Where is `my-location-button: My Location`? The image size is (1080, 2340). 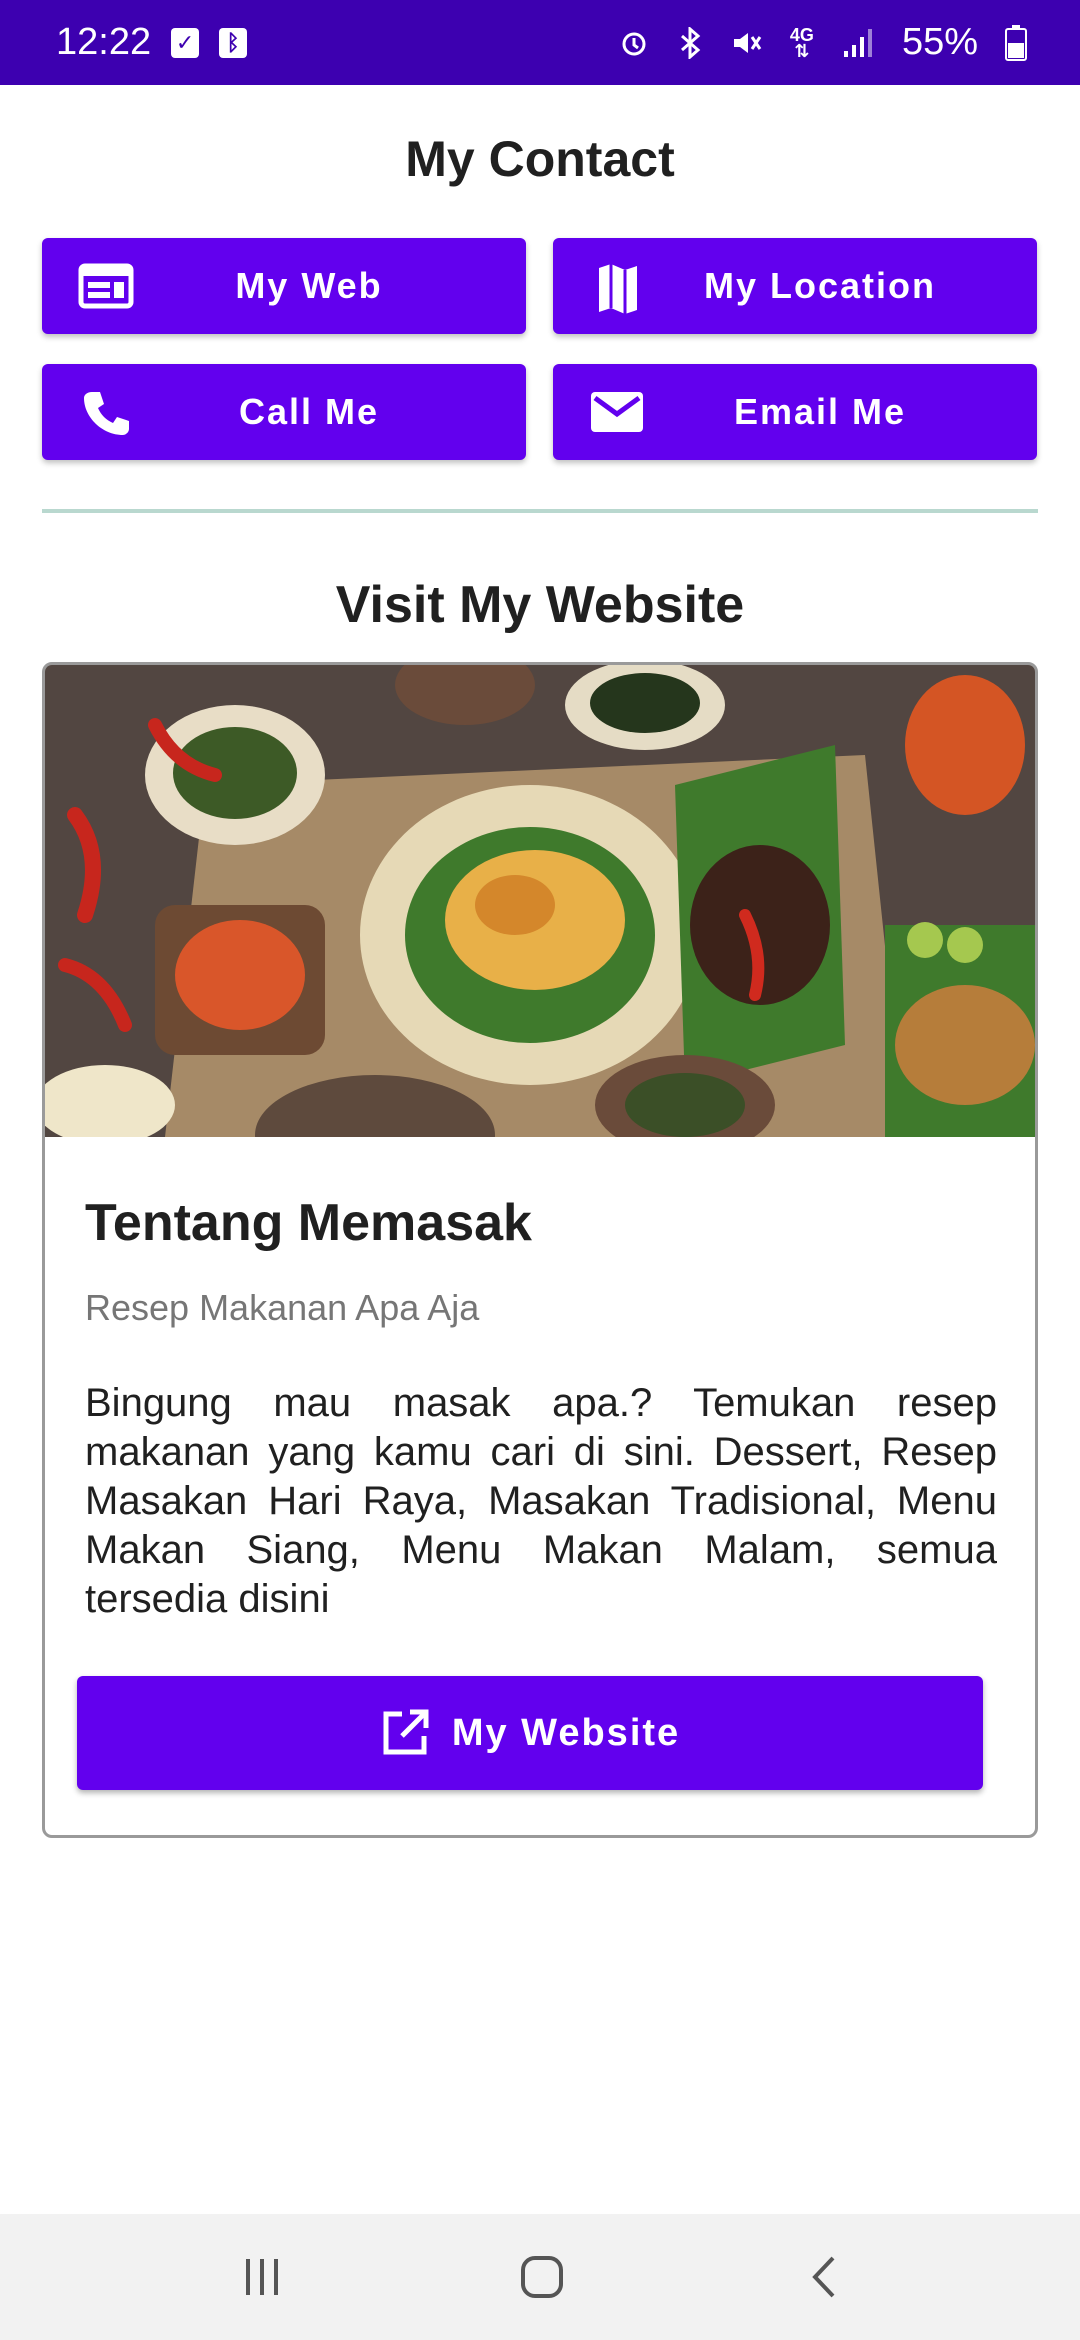
my-location-button: My Location is located at coordinates (795, 286).